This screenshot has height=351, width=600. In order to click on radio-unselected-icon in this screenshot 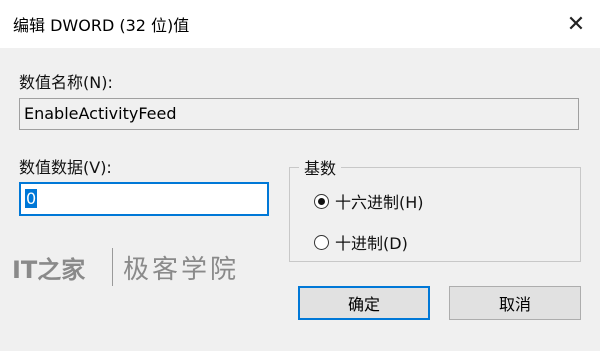, I will do `click(321, 242)`.